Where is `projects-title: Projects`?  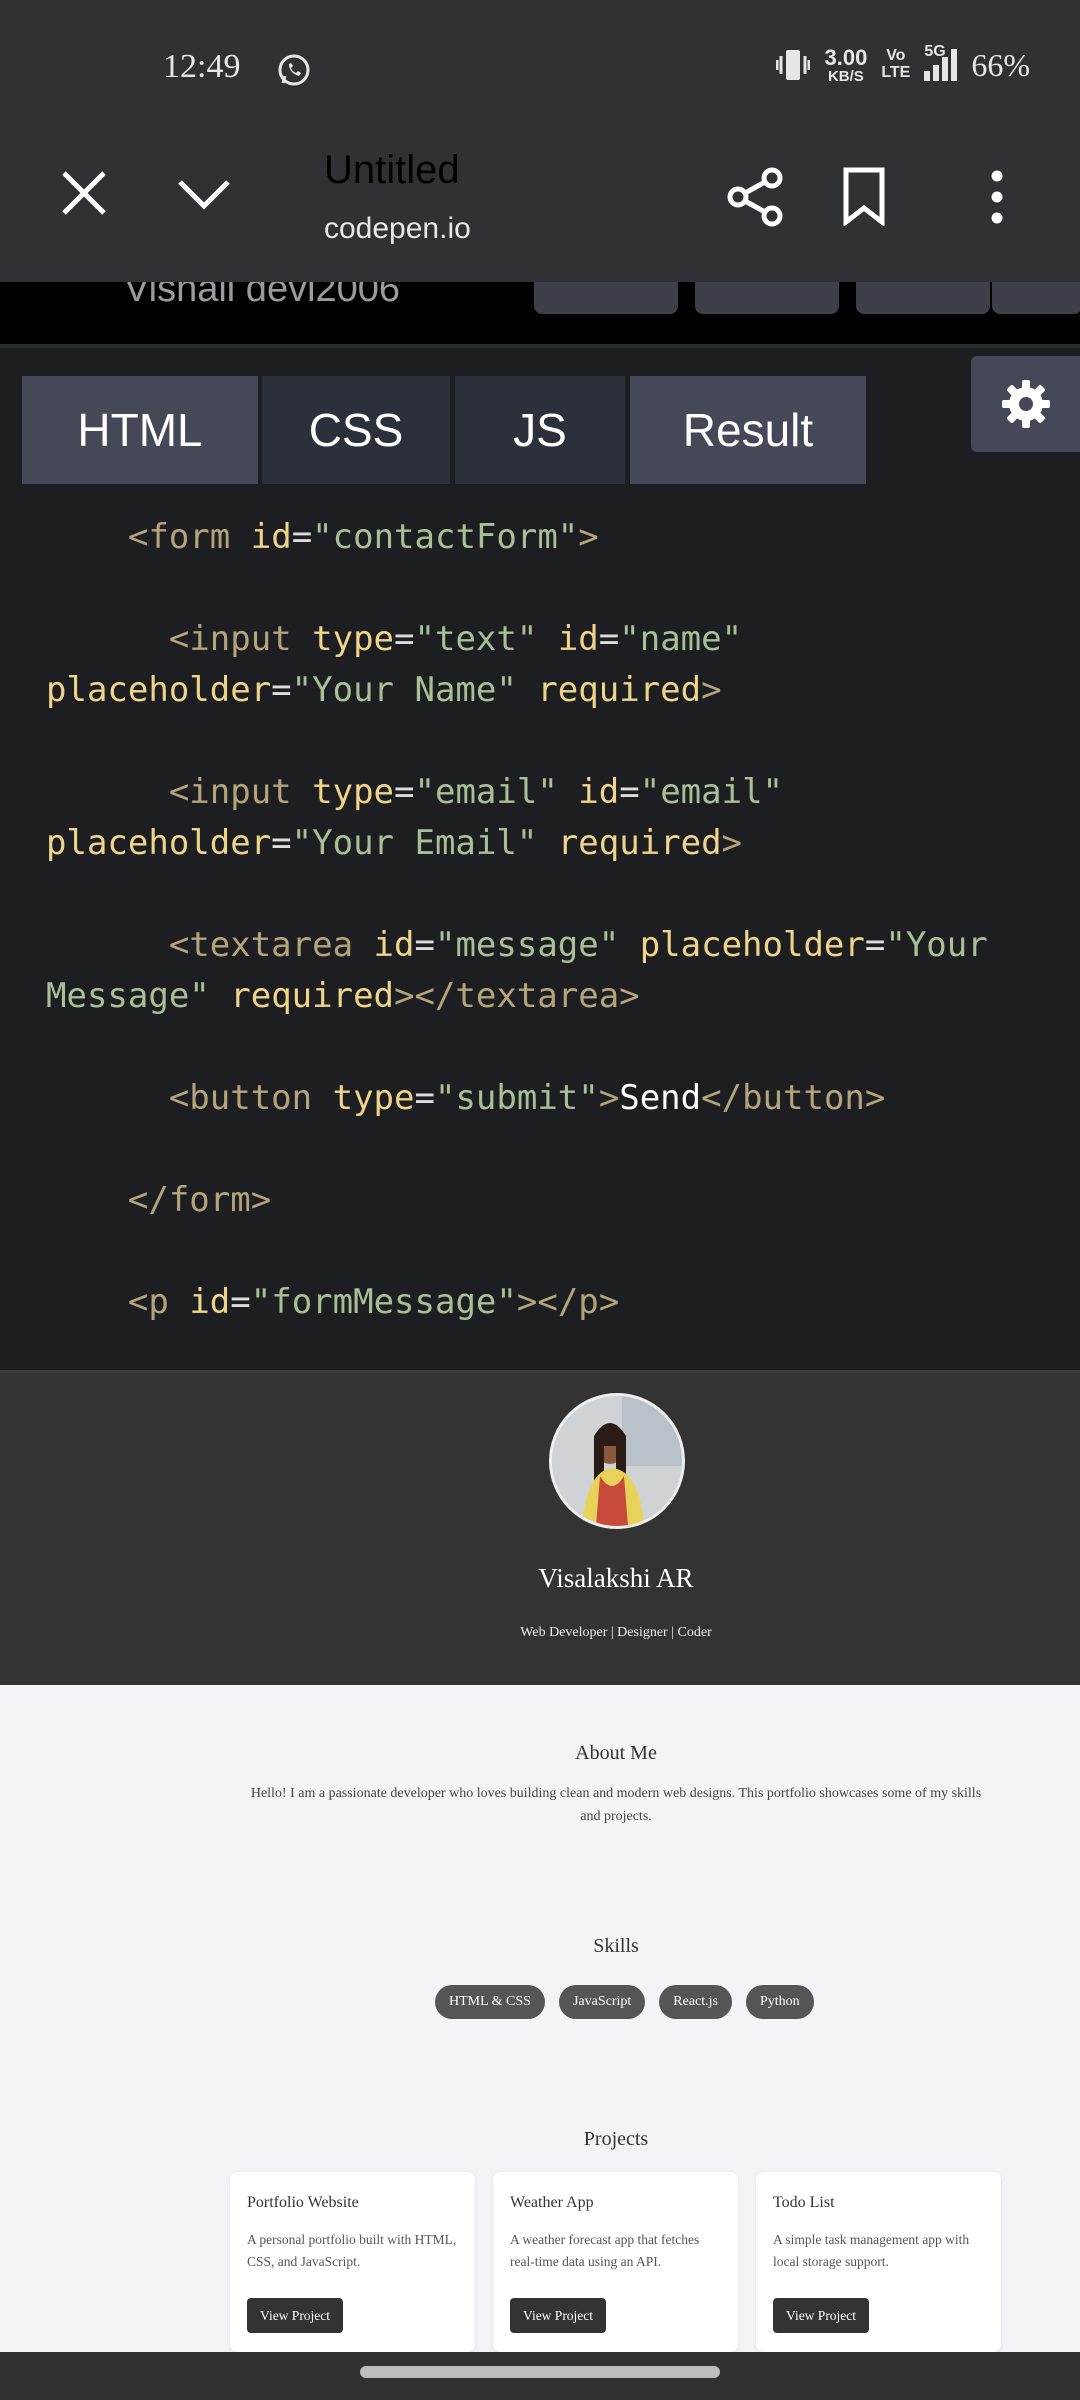
projects-title: Projects is located at coordinates (616, 2139).